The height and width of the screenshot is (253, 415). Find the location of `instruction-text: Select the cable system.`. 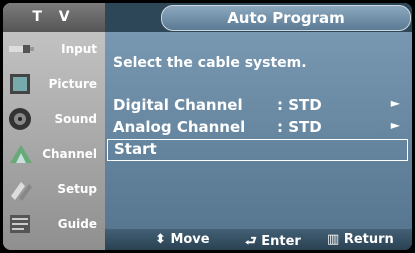

instruction-text: Select the cable system. is located at coordinates (210, 63).